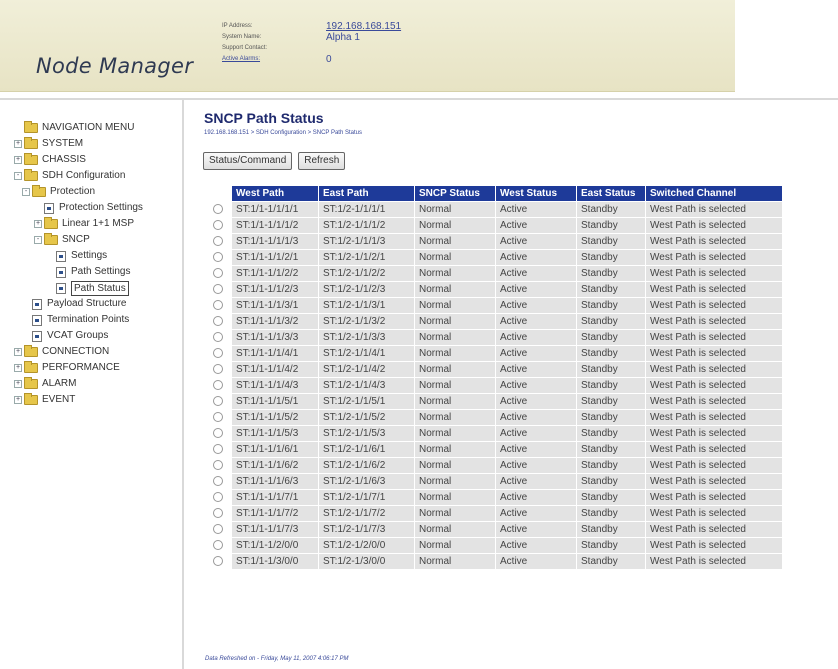 The height and width of the screenshot is (669, 838). I want to click on ip-address-row: IP Address: 192.168.168.151, so click(311, 26).